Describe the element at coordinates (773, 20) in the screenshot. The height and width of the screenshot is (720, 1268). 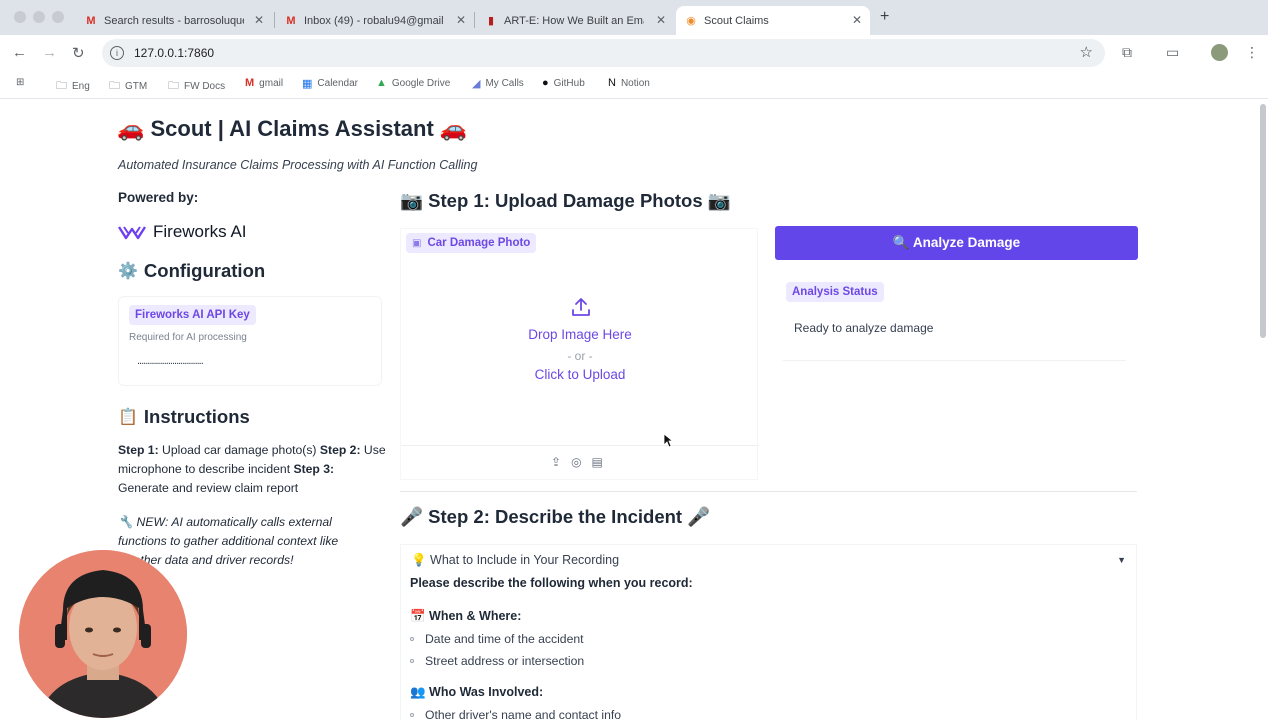
I see `browser-tab-scout-claims: ◉ Scout Claims ✕` at that location.